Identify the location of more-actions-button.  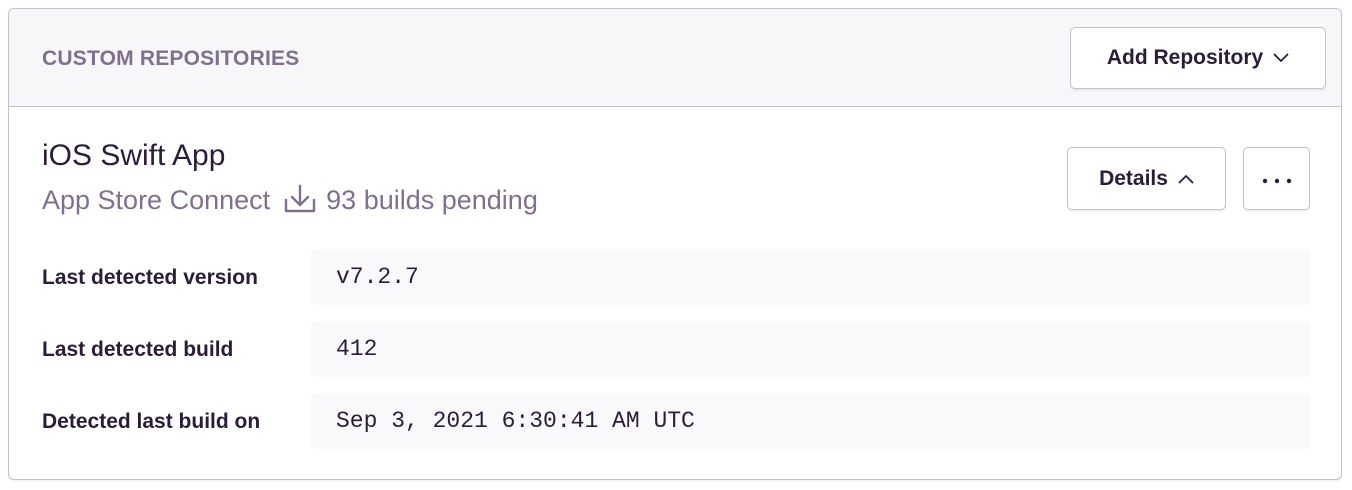
(1276, 178).